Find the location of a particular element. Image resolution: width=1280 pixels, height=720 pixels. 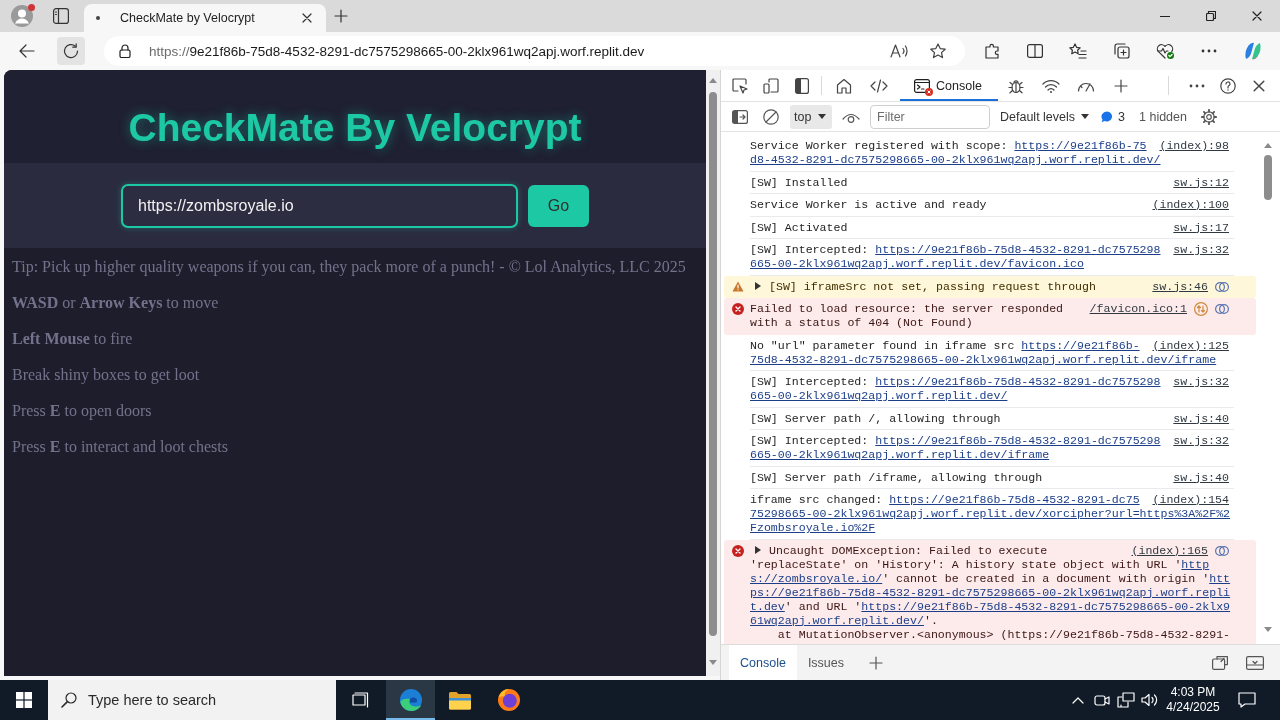

settings-icon is located at coordinates (1208, 116).